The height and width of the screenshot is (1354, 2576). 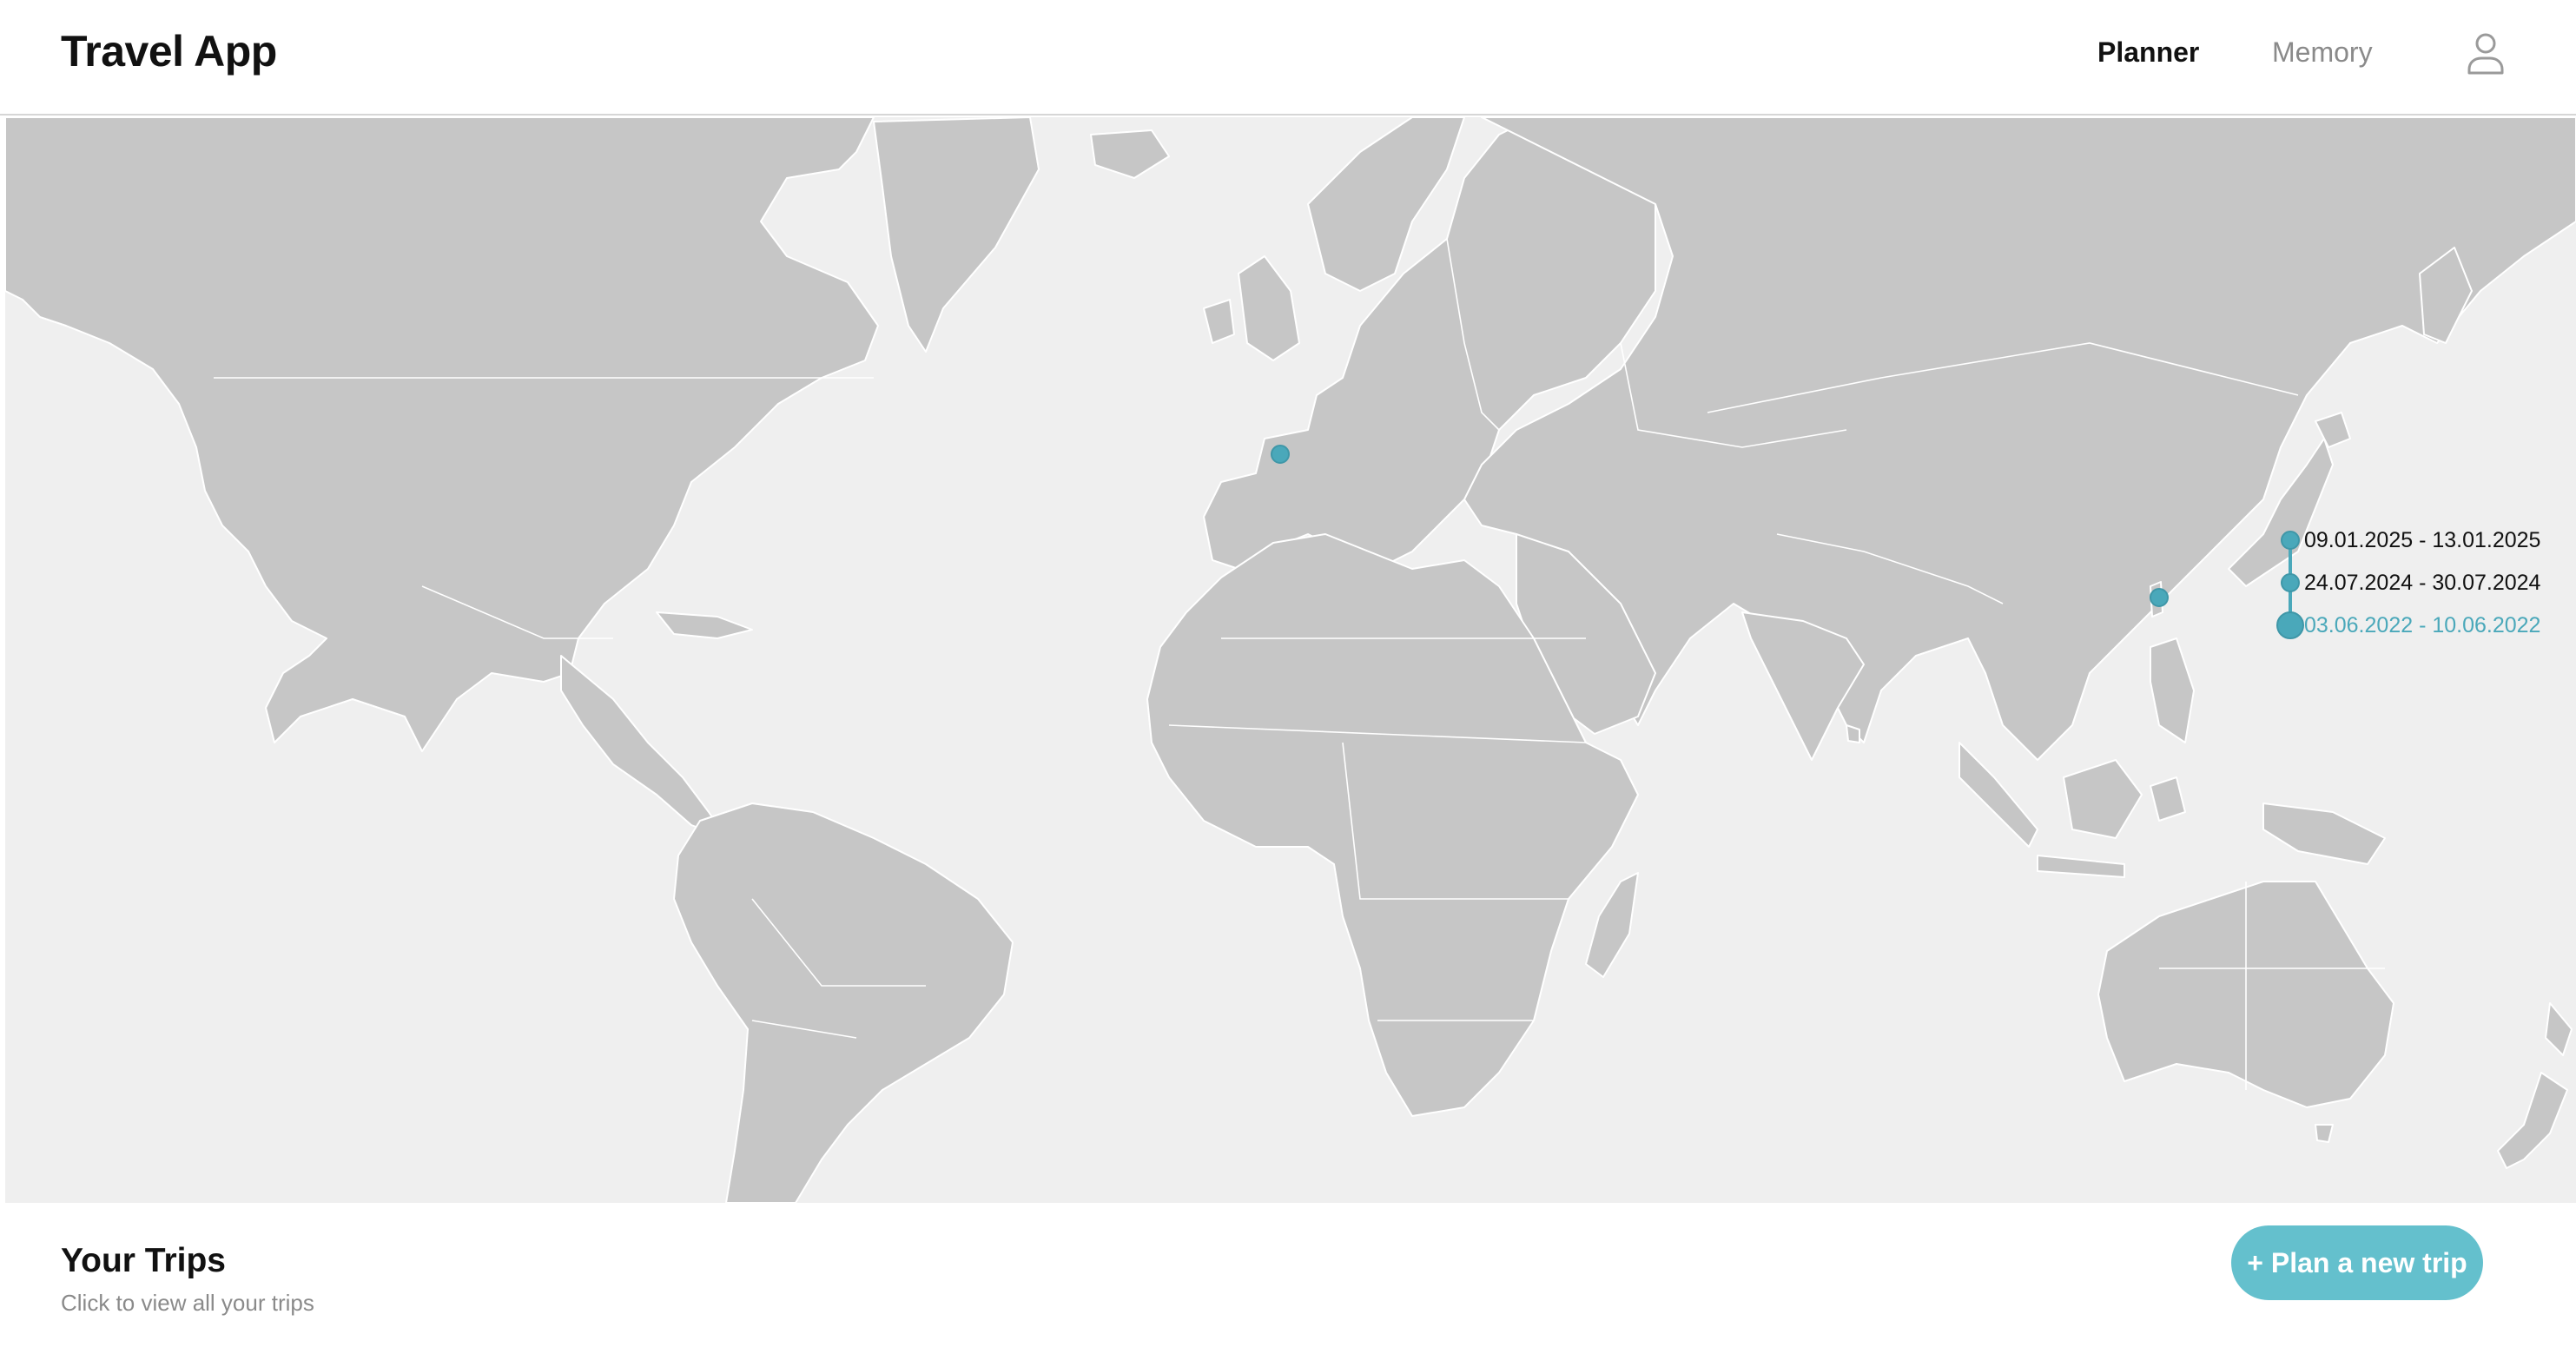 I want to click on landmass-caribbean, so click(x=705, y=625).